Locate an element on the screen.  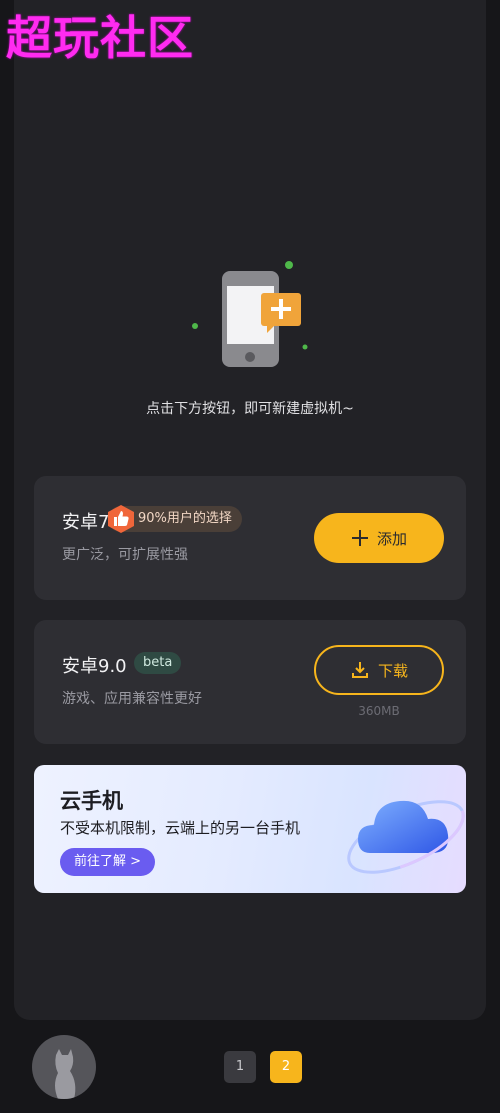
download-size: 360MB is located at coordinates (379, 711).